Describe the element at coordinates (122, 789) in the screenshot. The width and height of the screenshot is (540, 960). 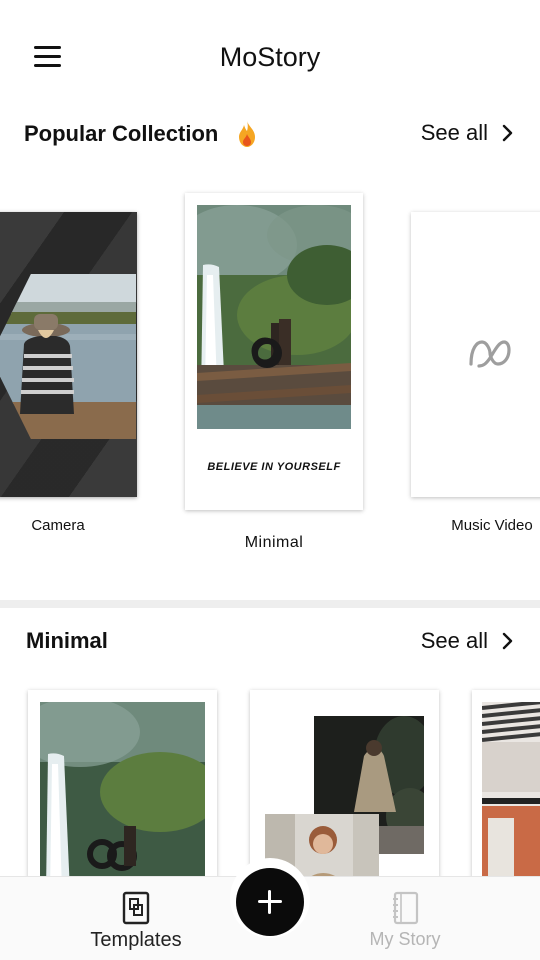
I see `waterfall-image` at that location.